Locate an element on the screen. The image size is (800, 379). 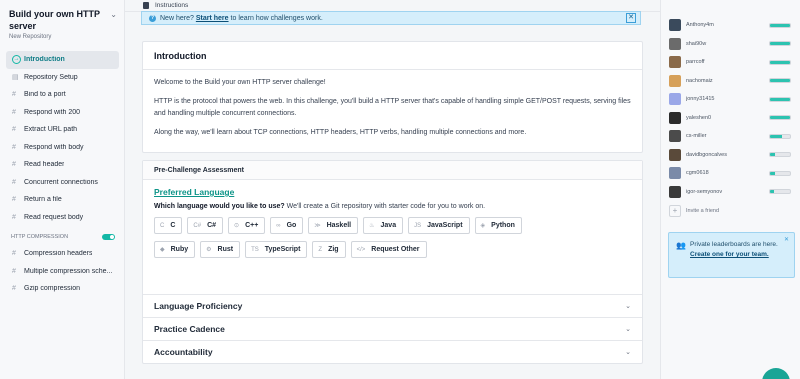
language-label: C++ is located at coordinates (252, 225).